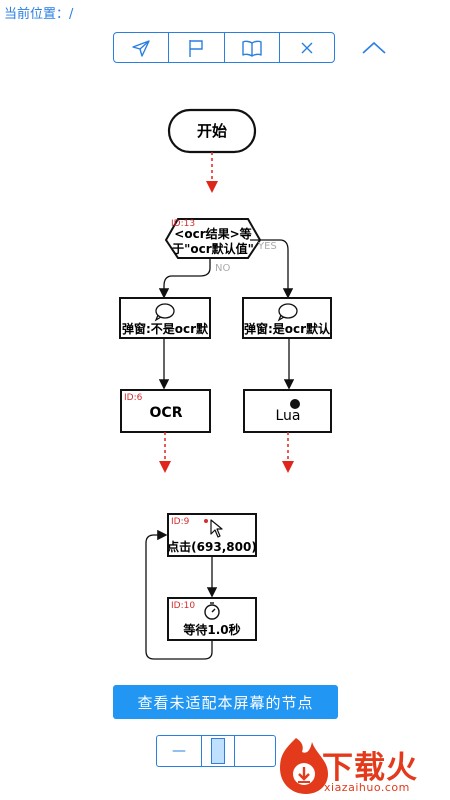  What do you see at coordinates (165, 328) in the screenshot?
I see `popup-left-label: 弹窗:不是ocr默` at bounding box center [165, 328].